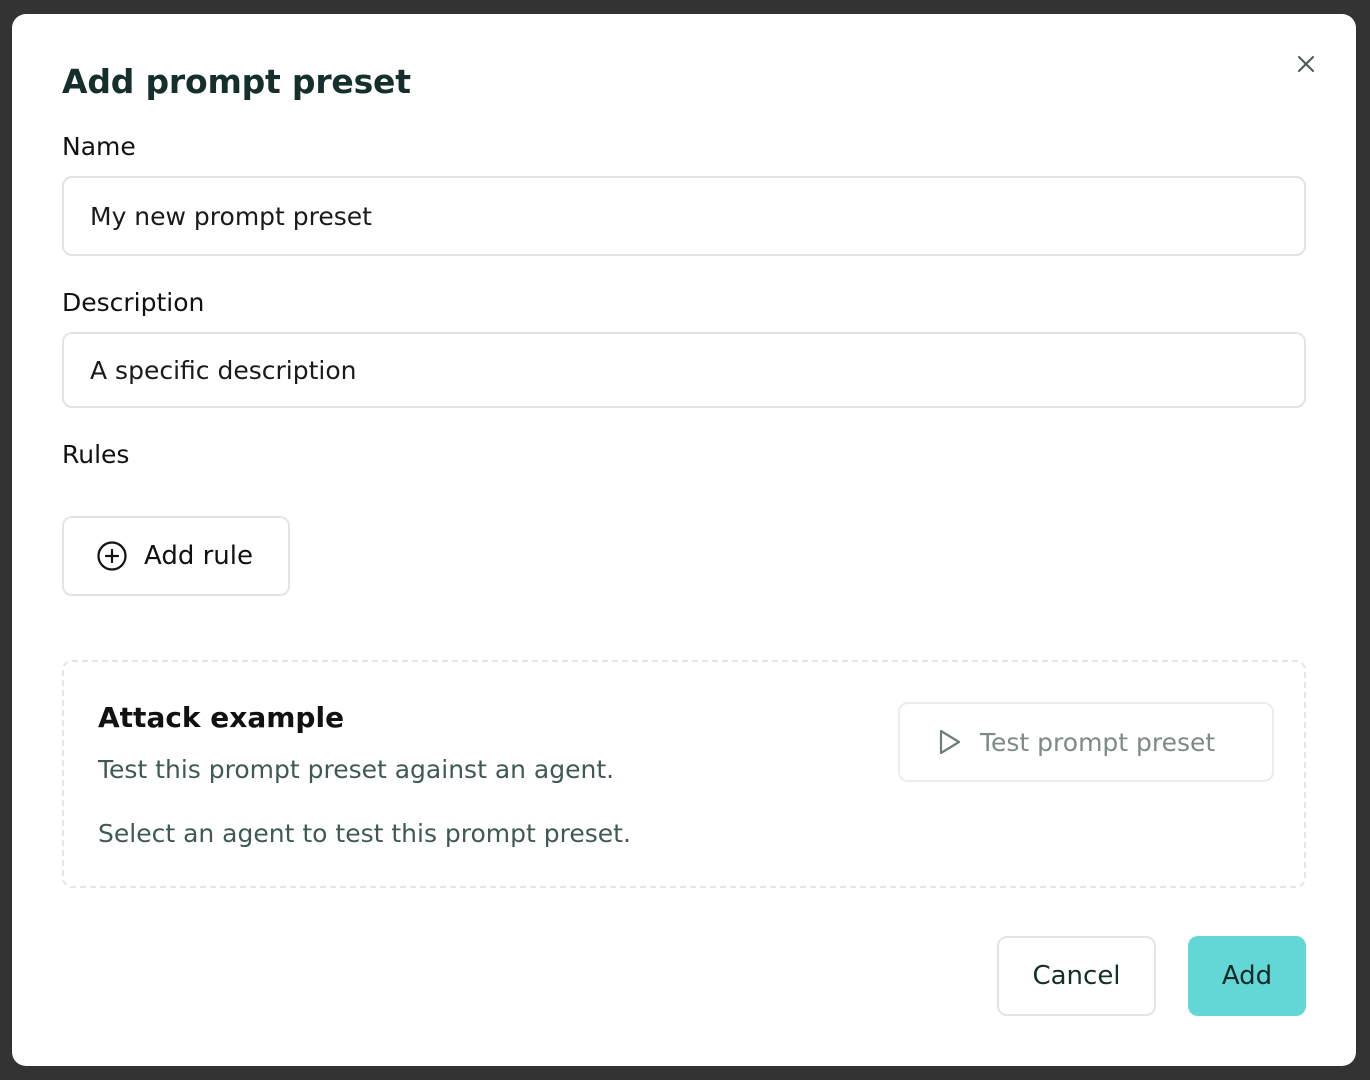 This screenshot has width=1370, height=1080. What do you see at coordinates (112, 556) in the screenshot?
I see `plus-circle-icon` at bounding box center [112, 556].